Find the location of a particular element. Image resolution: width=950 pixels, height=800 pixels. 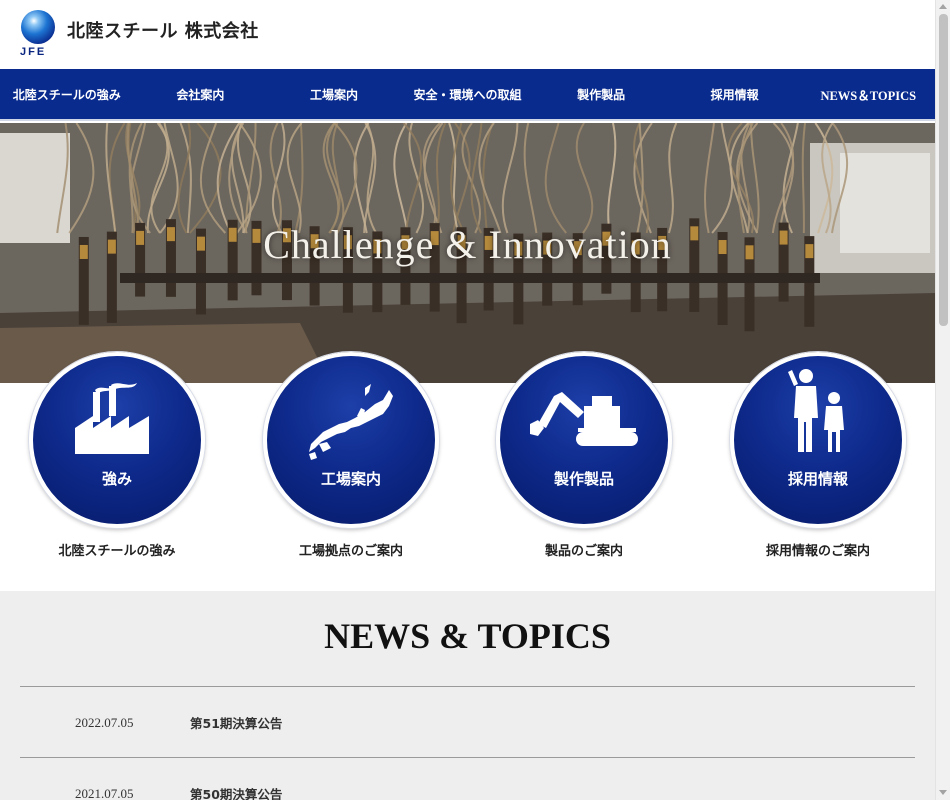

feature-circle: 採用情報 is located at coordinates (818, 440).